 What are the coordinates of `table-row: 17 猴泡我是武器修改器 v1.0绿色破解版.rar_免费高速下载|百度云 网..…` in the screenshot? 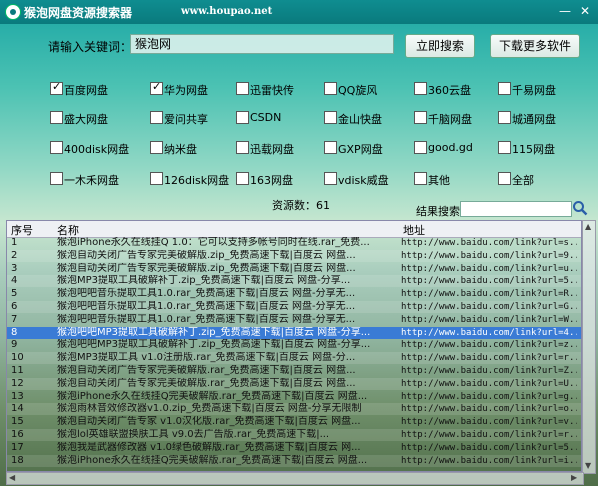 It's located at (294, 448).